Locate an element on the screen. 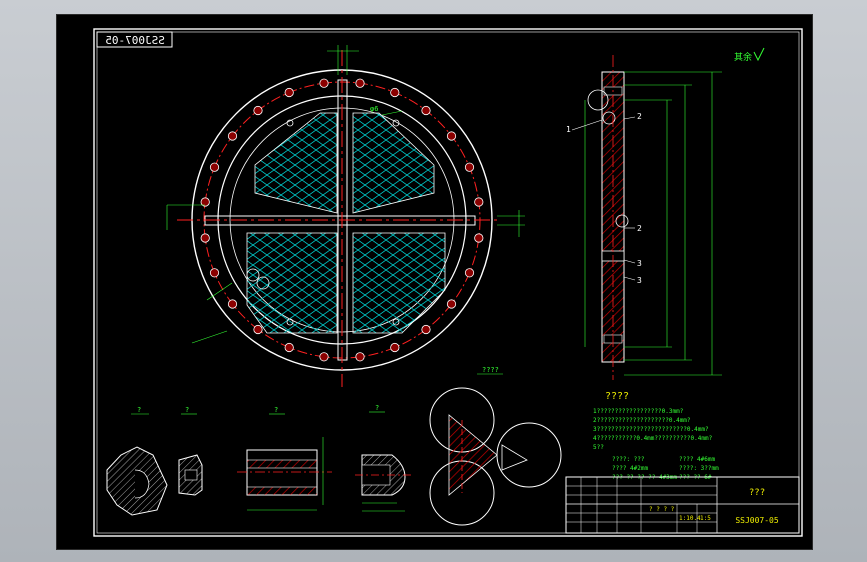 Image resolution: width=867 pixels, height=562 pixels. tech-line-3: 3?????????????????????????0.4mm? is located at coordinates (651, 429).